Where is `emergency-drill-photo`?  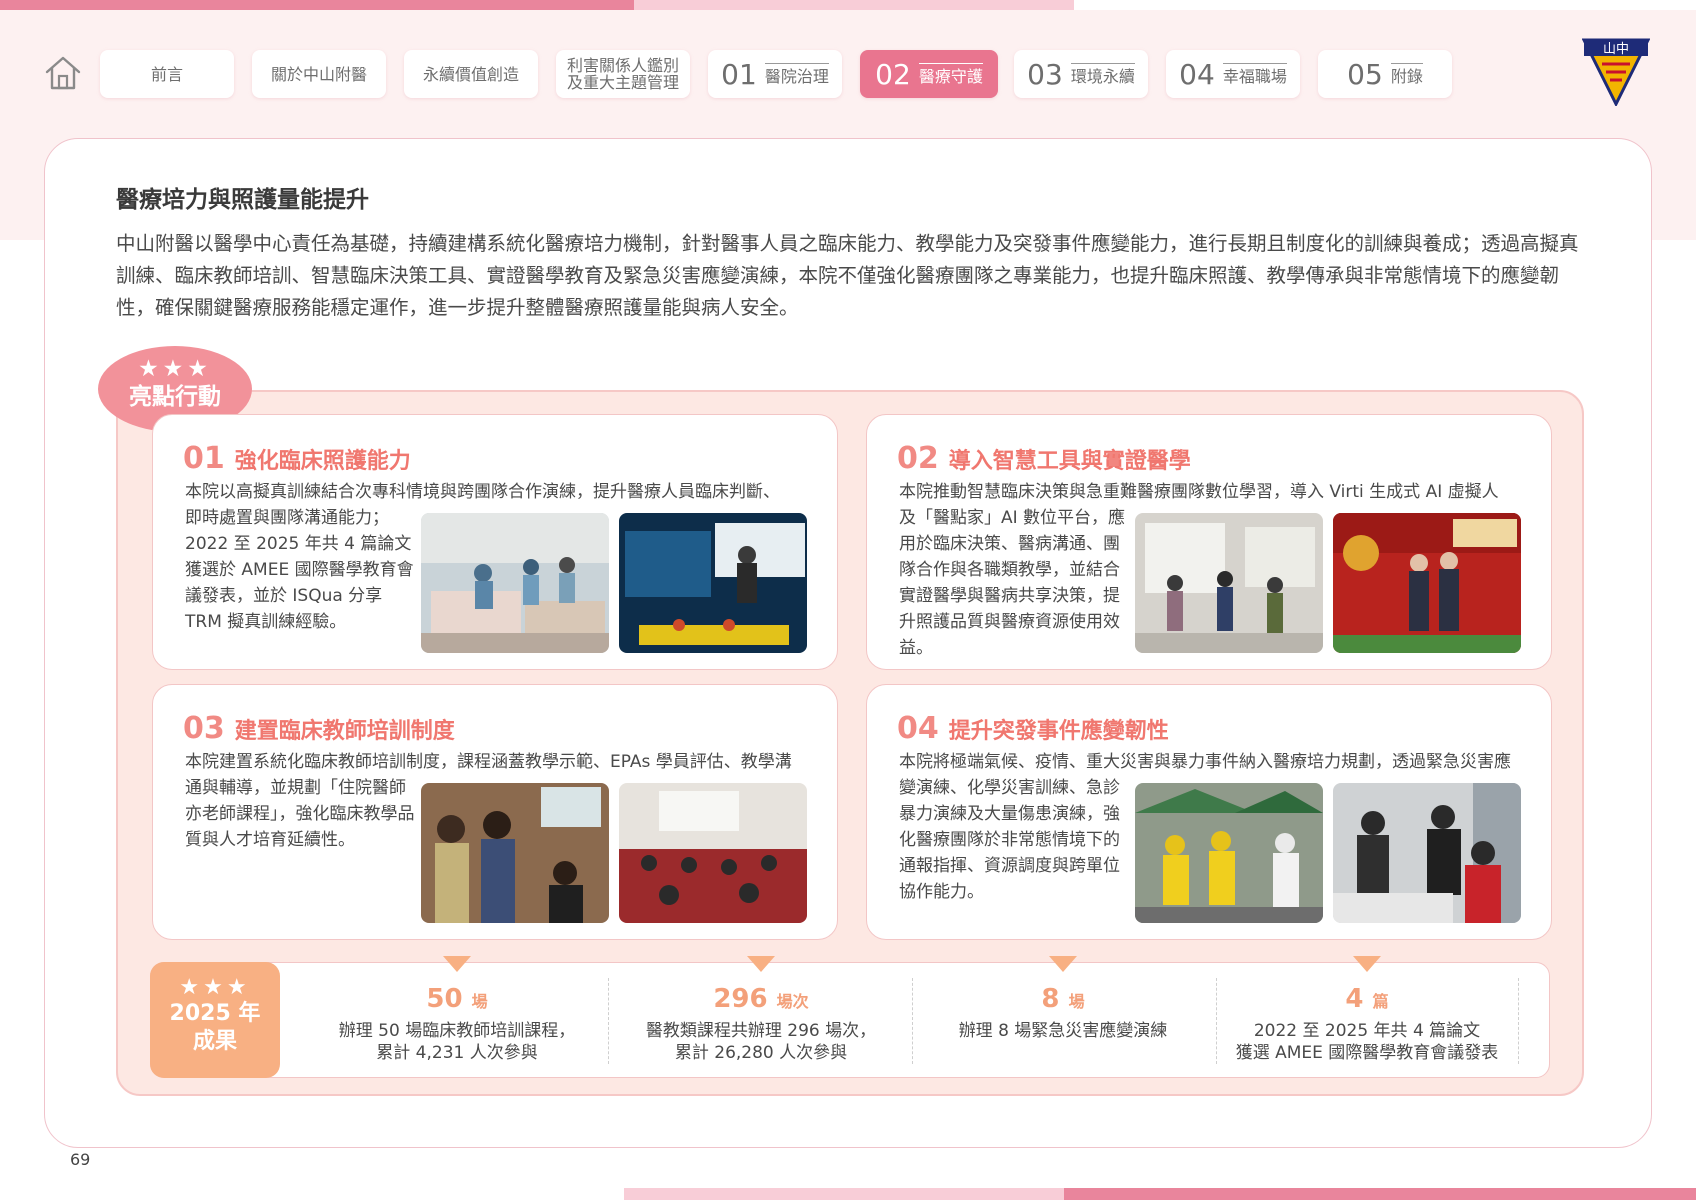 emergency-drill-photo is located at coordinates (1427, 853).